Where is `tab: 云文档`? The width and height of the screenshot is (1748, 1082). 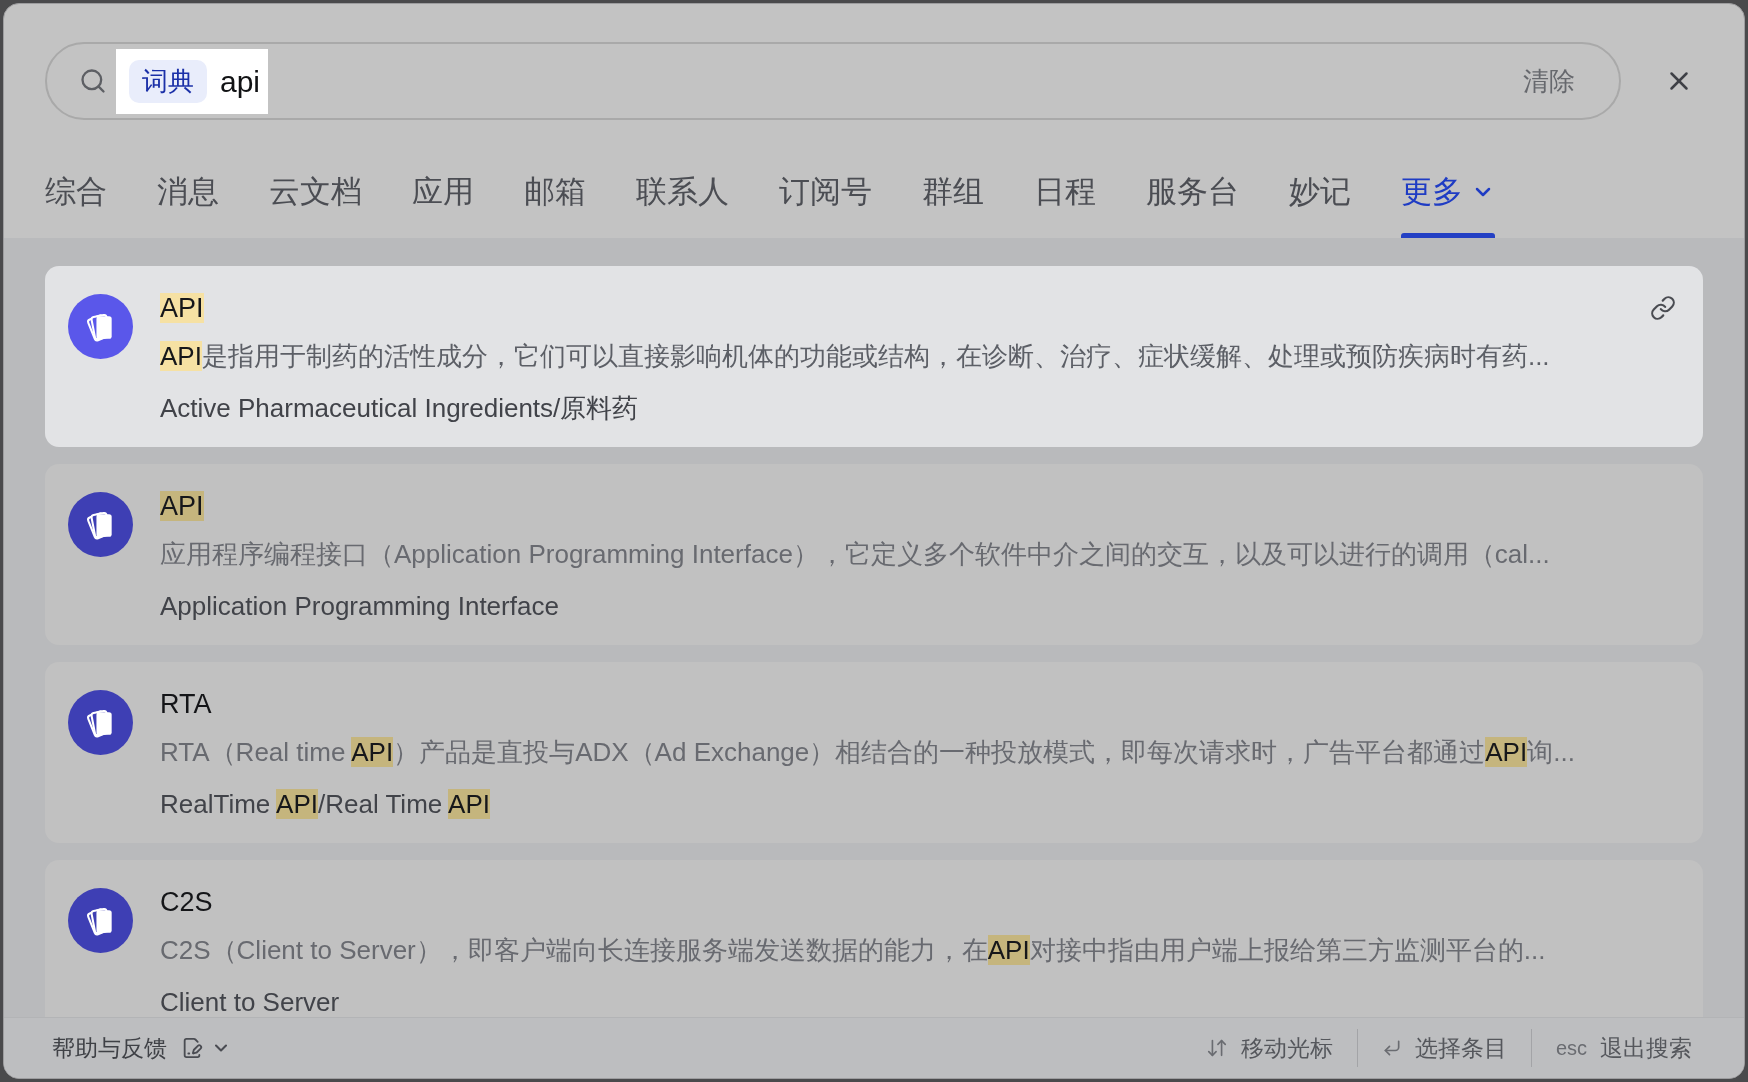
tab: 云文档 is located at coordinates (315, 192).